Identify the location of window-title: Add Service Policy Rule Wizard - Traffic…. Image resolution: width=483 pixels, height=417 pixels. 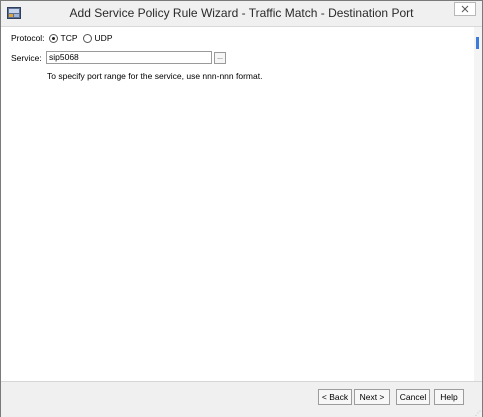
(241, 13).